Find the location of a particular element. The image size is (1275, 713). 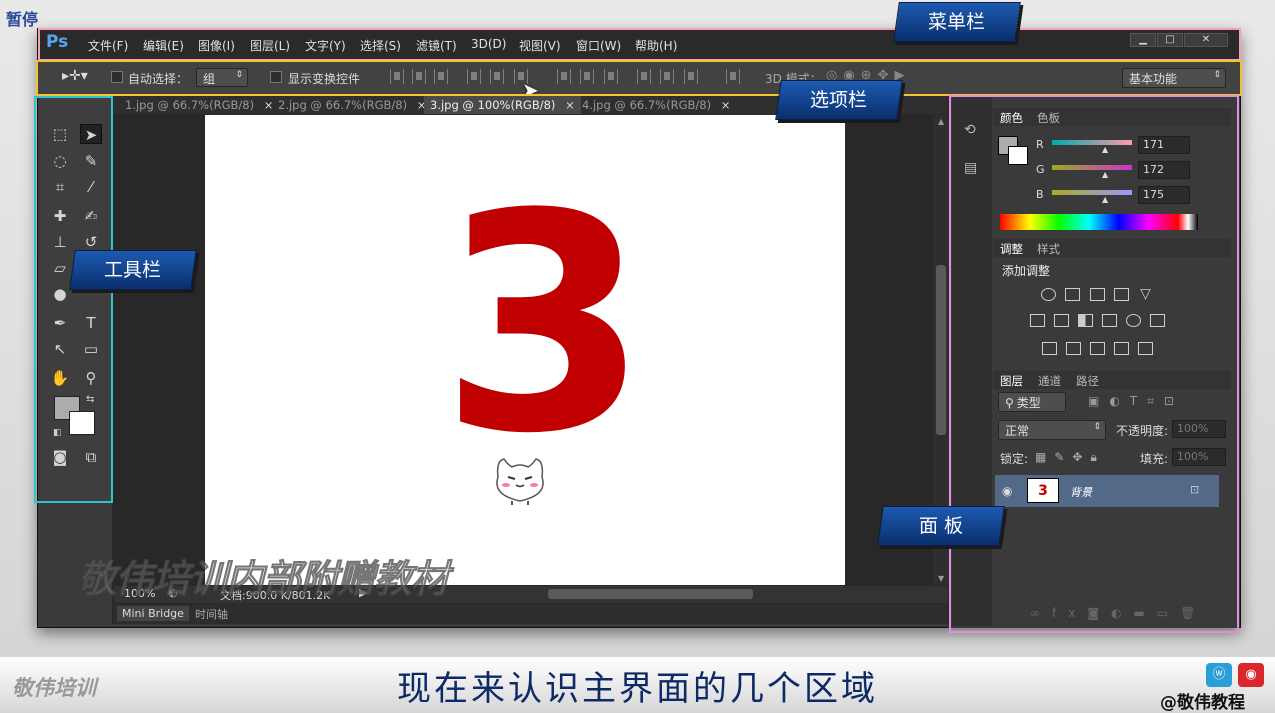

bottom-panel-bar is located at coordinates (531, 614).